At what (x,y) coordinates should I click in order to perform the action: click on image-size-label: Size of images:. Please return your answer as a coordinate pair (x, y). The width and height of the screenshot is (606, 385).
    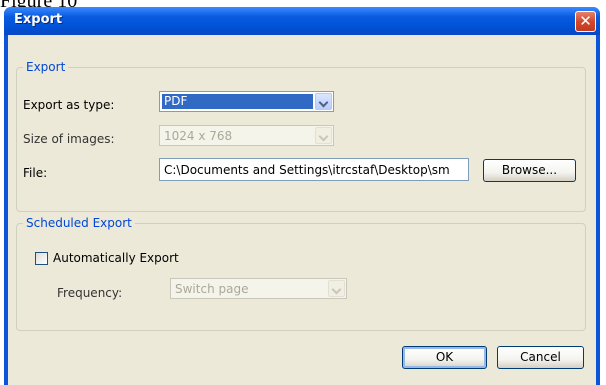
    Looking at the image, I should click on (69, 139).